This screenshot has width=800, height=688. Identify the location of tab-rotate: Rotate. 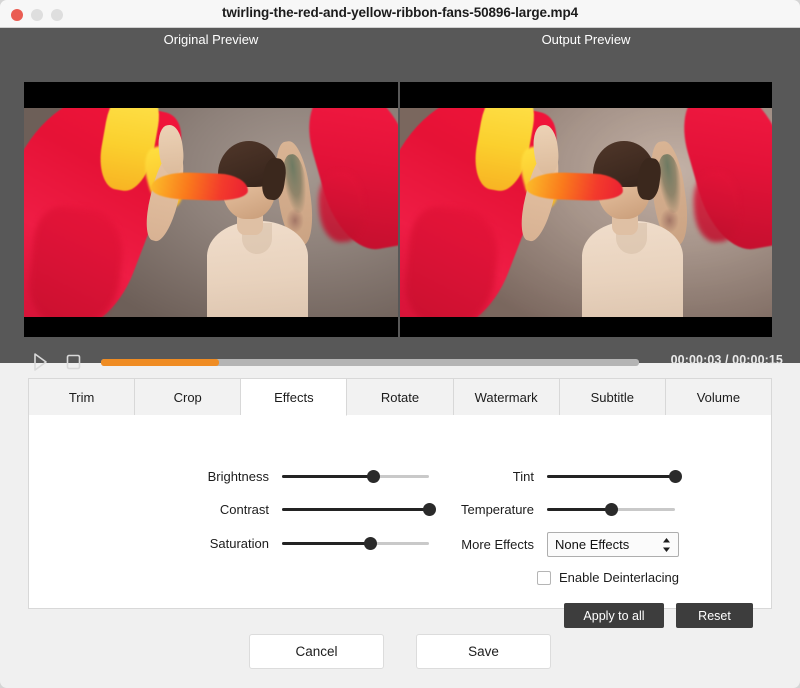
(400, 397).